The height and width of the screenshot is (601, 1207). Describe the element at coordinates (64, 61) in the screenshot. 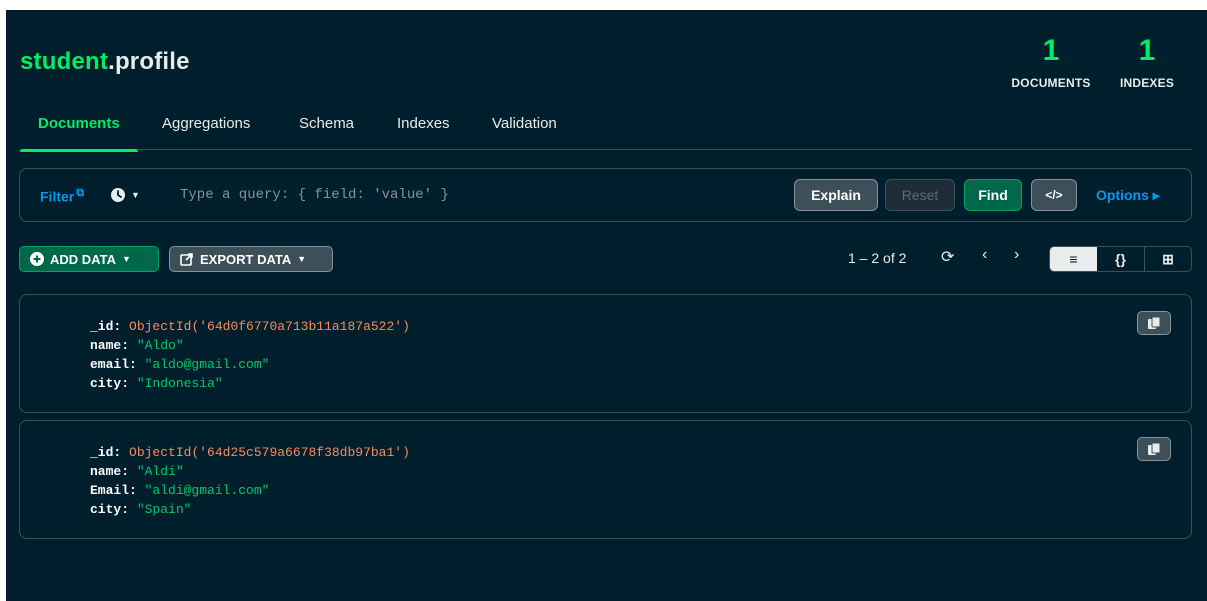

I see `database-name: student` at that location.